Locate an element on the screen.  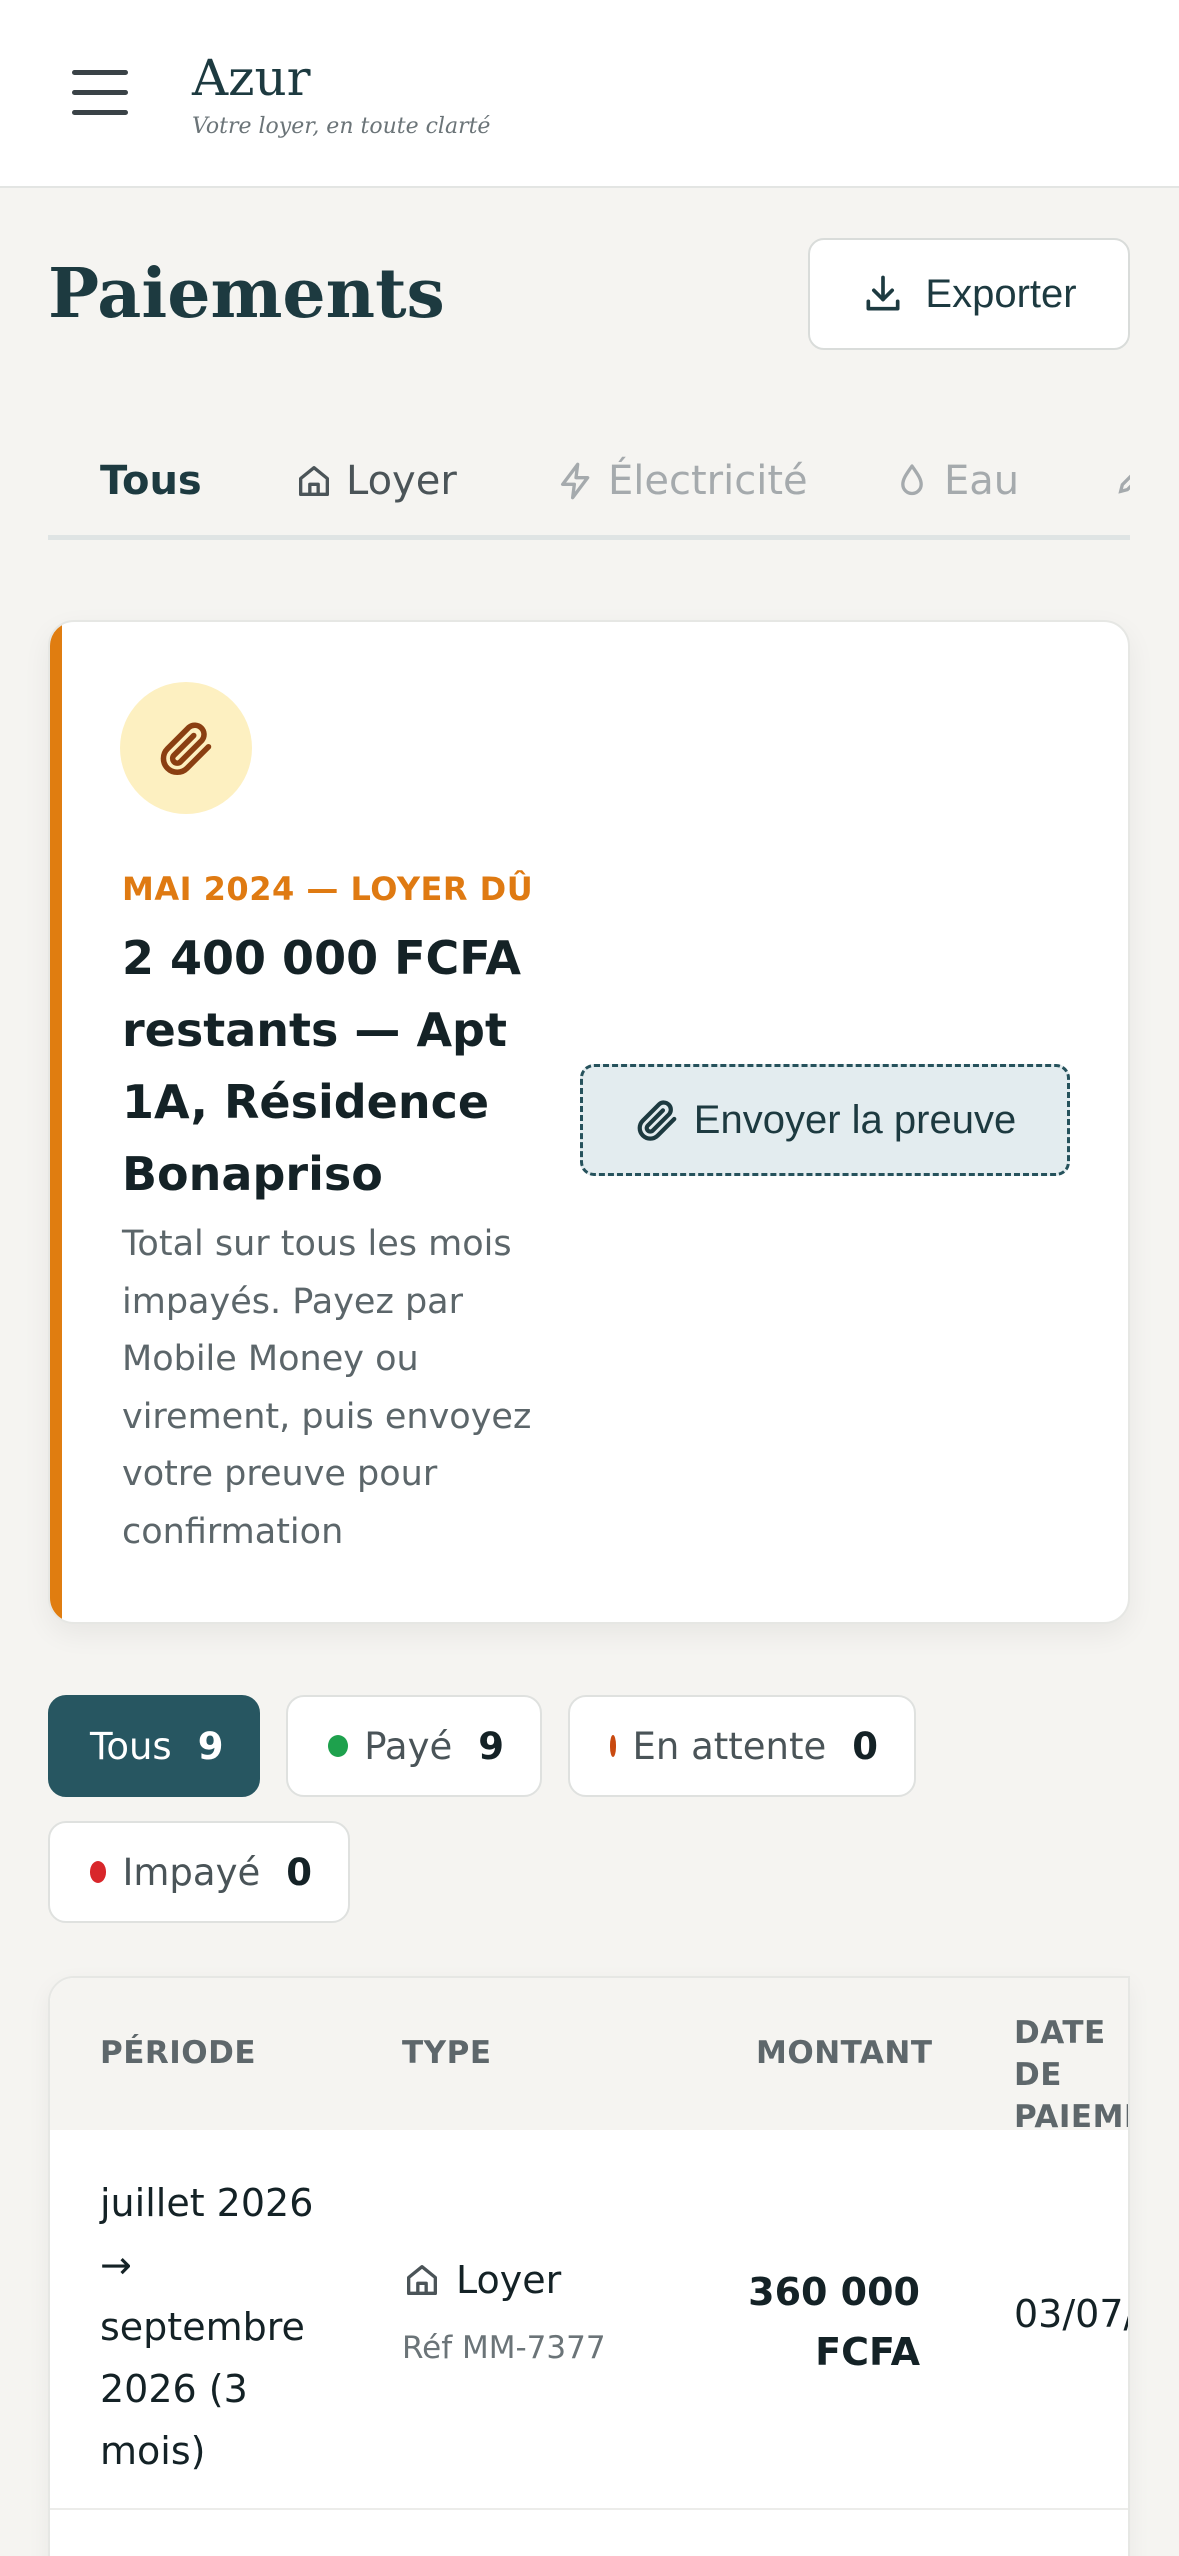
cell-amount: 360 000 FCFA is located at coordinates (834, 2322).